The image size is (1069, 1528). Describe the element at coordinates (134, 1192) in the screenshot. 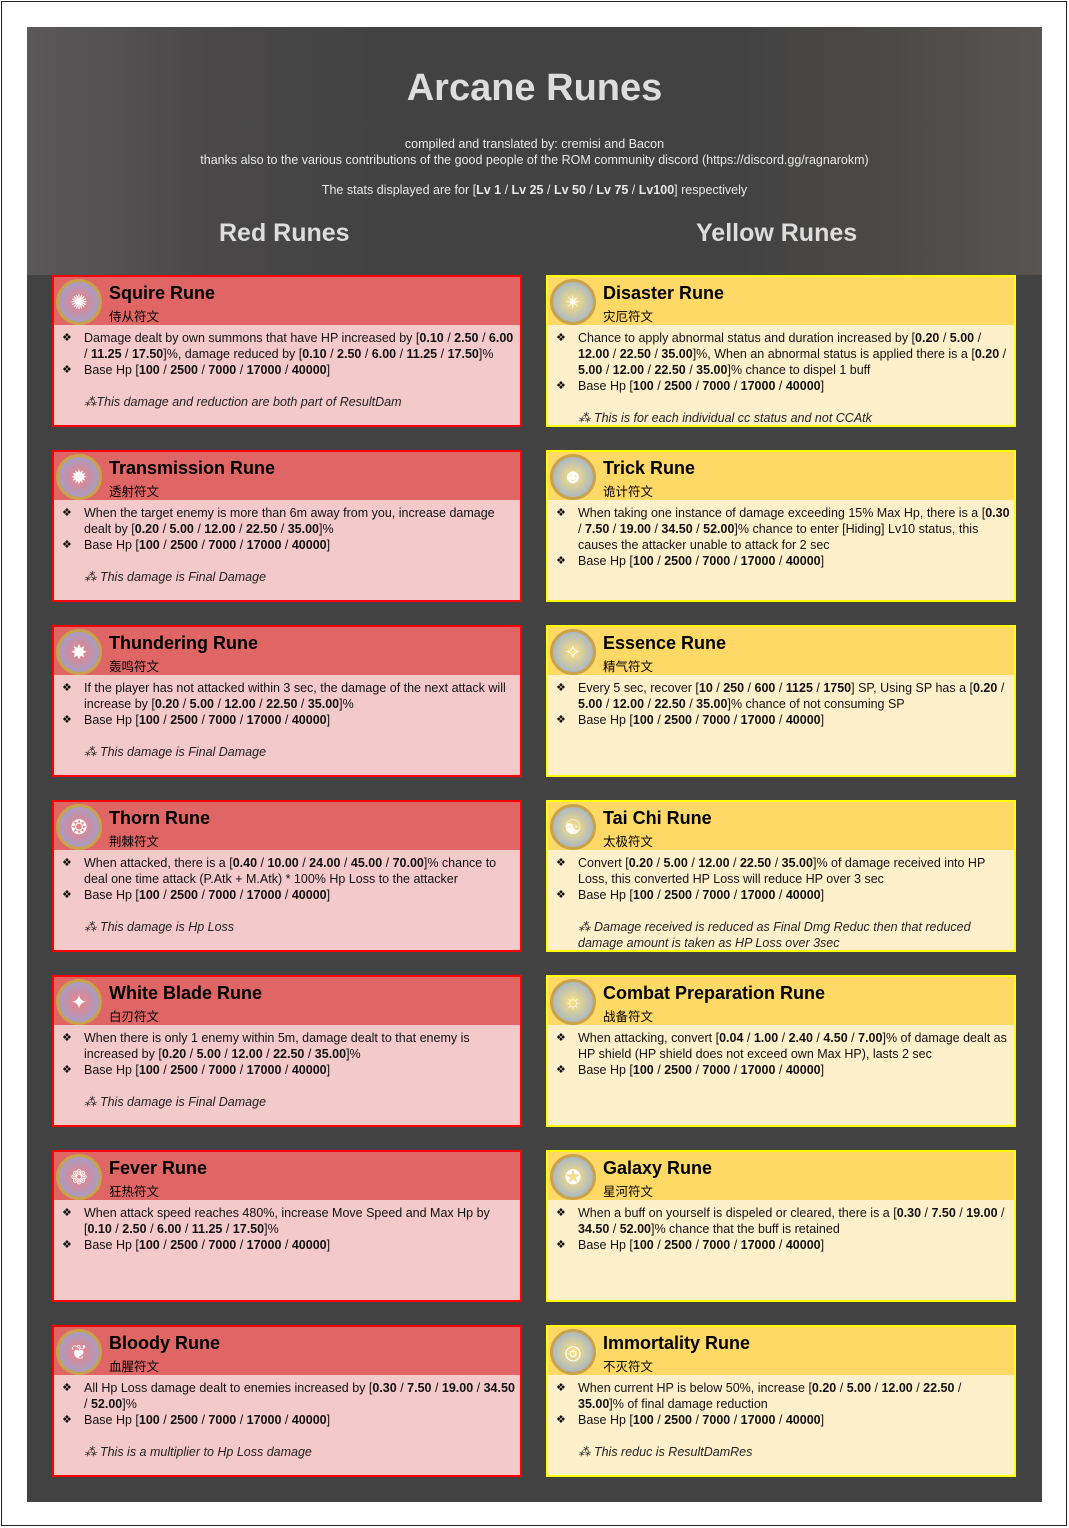

I see `rune-chinese-name: 狂热符文` at that location.